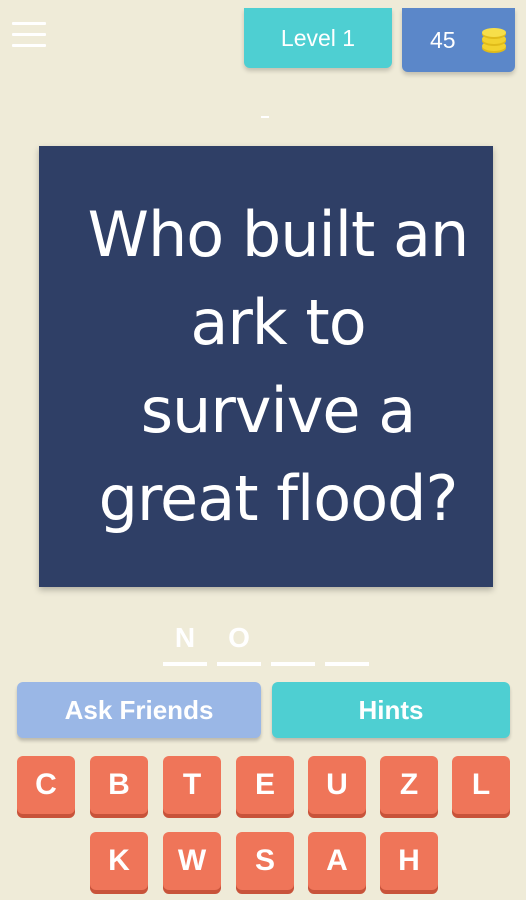  What do you see at coordinates (29, 37) in the screenshot?
I see `hamburger-menu-icon` at bounding box center [29, 37].